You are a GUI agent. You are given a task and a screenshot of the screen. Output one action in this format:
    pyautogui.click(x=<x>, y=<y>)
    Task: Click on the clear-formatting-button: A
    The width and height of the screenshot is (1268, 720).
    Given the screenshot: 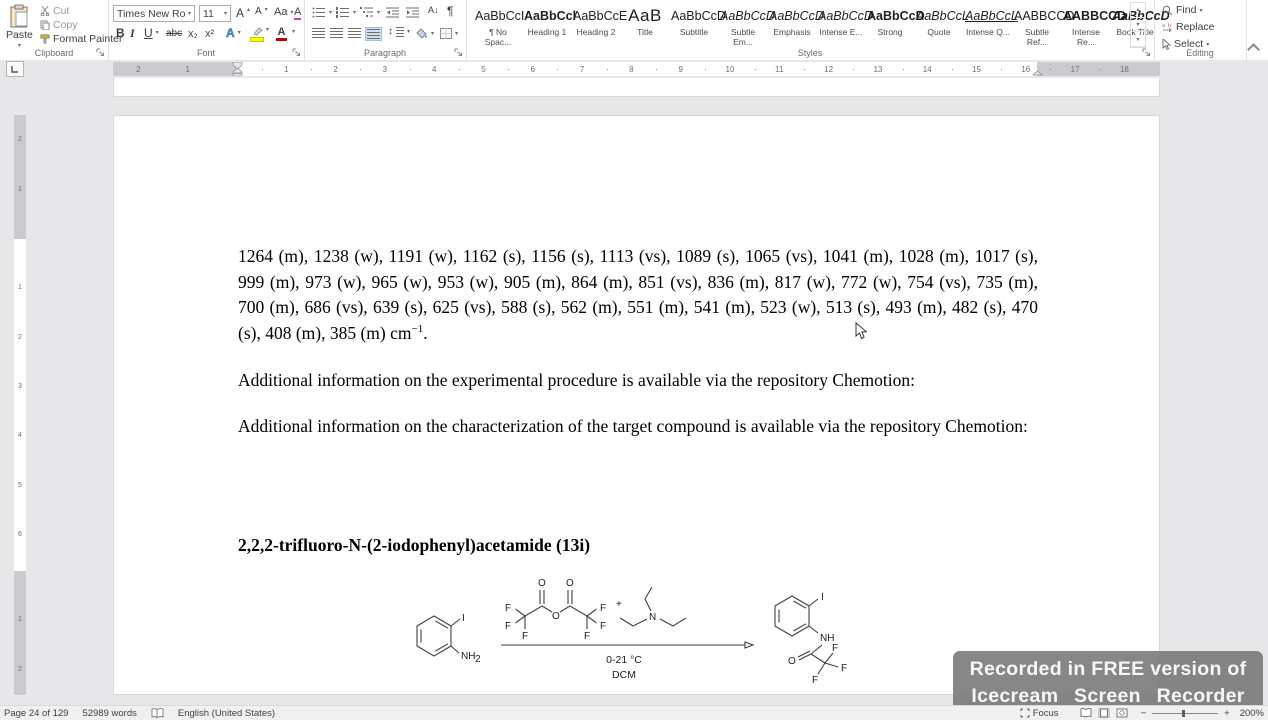 What is the action you would take?
    pyautogui.click(x=298, y=13)
    